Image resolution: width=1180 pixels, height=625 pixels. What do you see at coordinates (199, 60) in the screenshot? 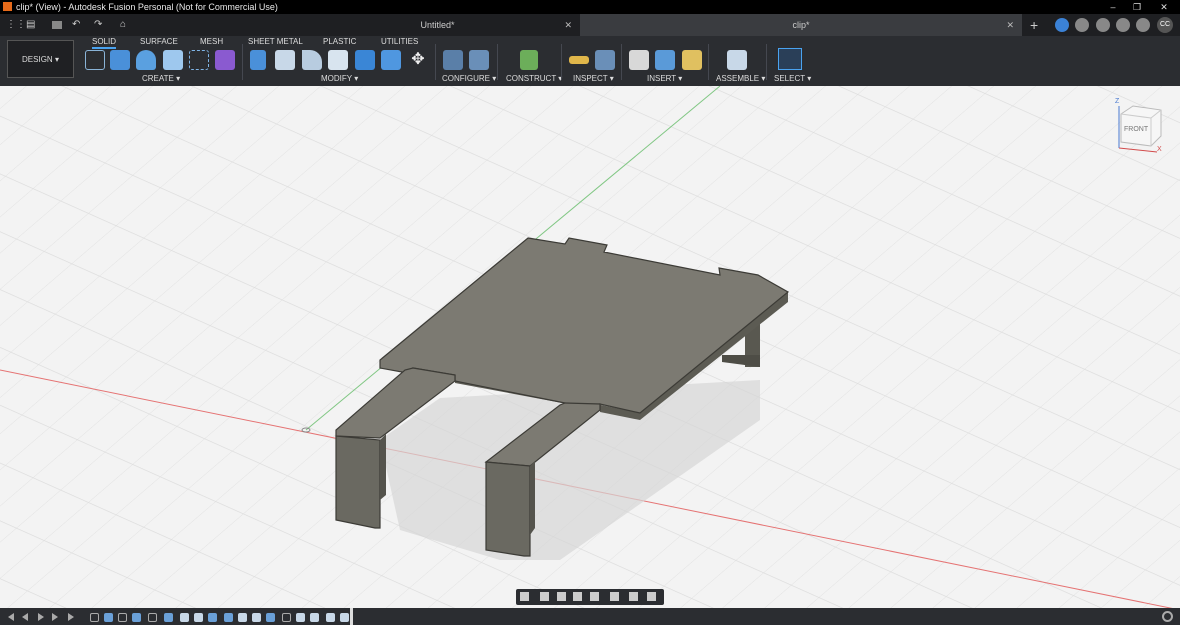
I see `pattern-icon` at bounding box center [199, 60].